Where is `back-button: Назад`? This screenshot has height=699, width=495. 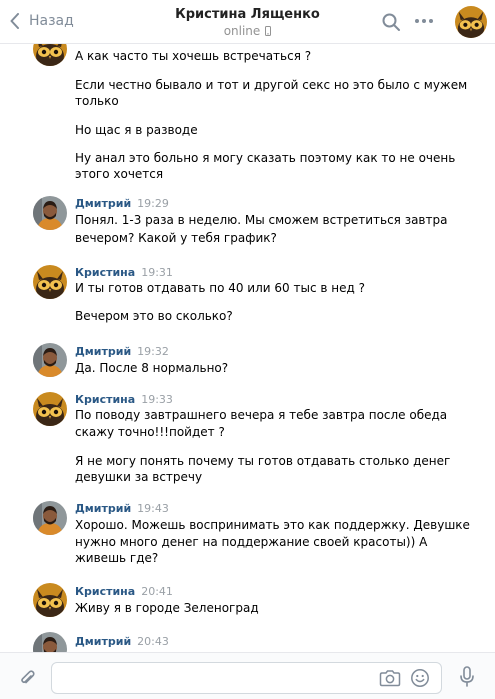 back-button: Назад is located at coordinates (42, 21).